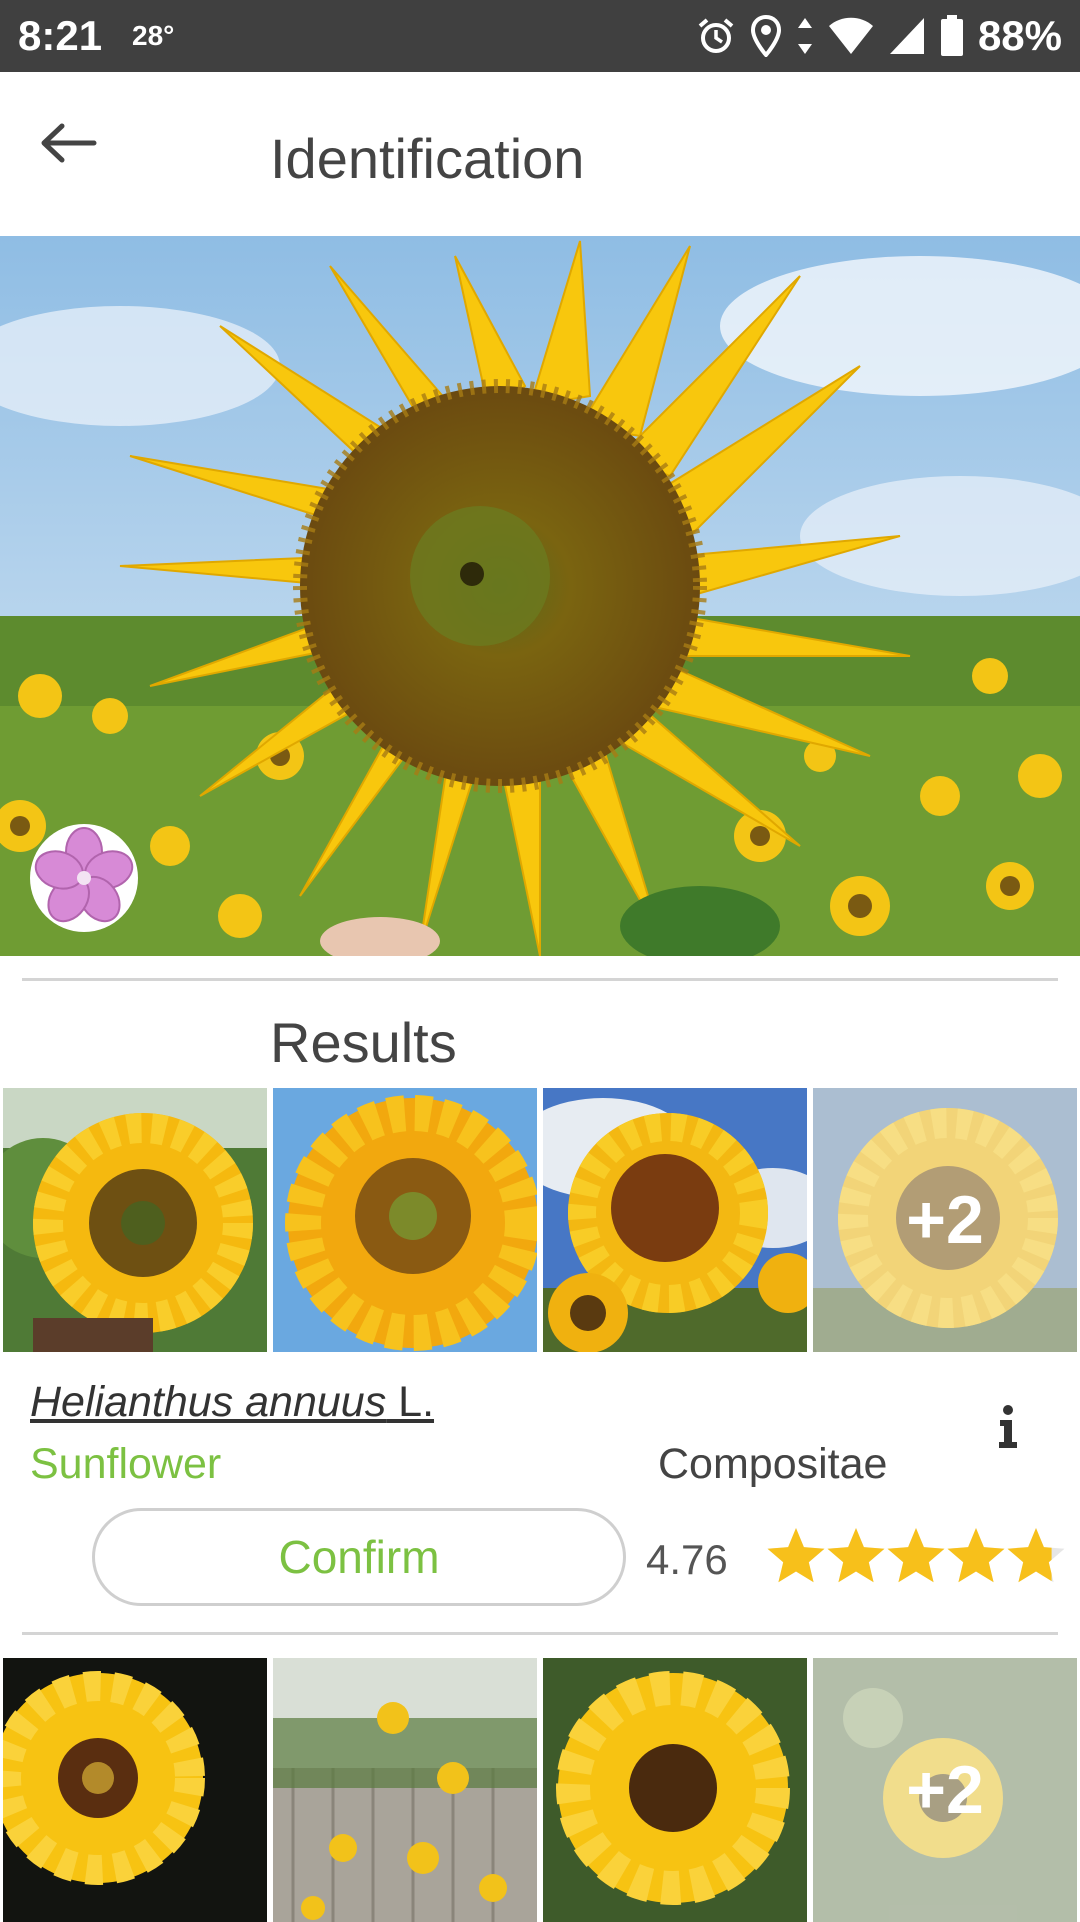 The width and height of the screenshot is (1080, 1922). Describe the element at coordinates (879, 36) in the screenshot. I see `status-icons: 88%` at that location.